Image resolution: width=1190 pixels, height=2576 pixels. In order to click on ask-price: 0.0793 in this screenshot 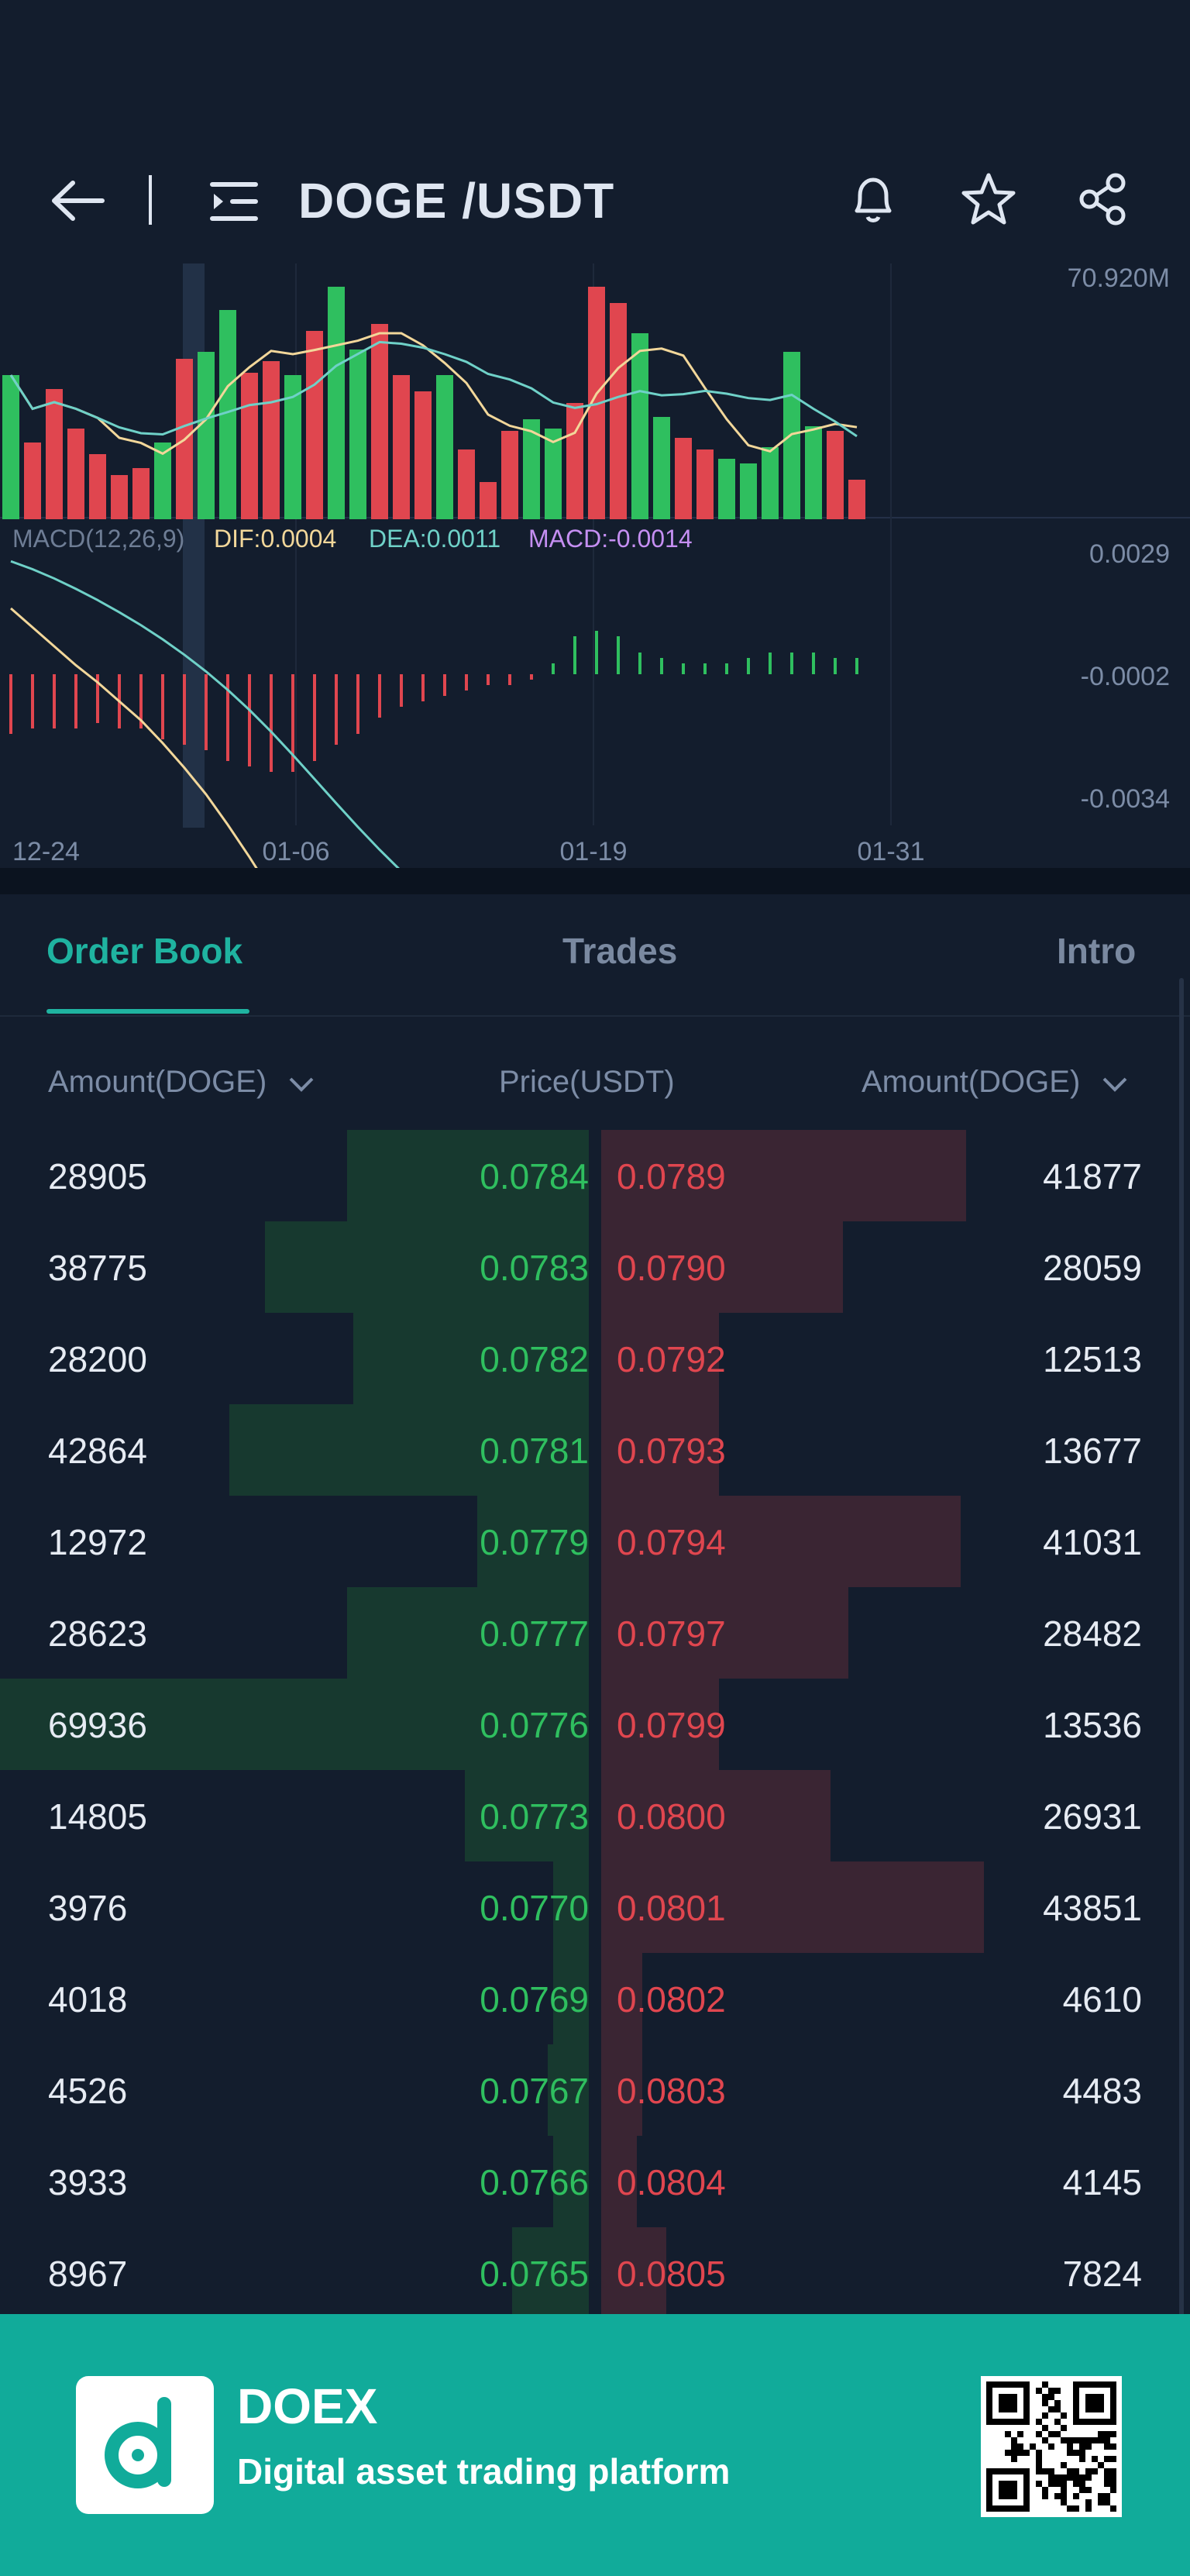, I will do `click(672, 1451)`.